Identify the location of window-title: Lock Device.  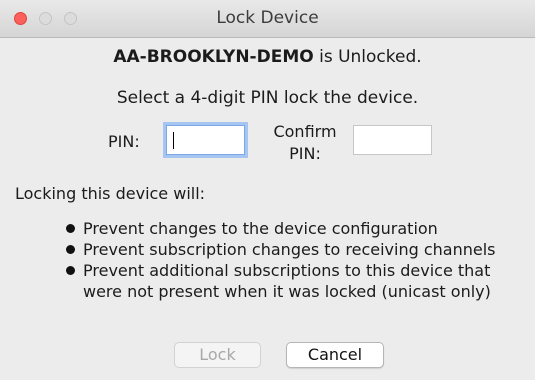
(267, 18).